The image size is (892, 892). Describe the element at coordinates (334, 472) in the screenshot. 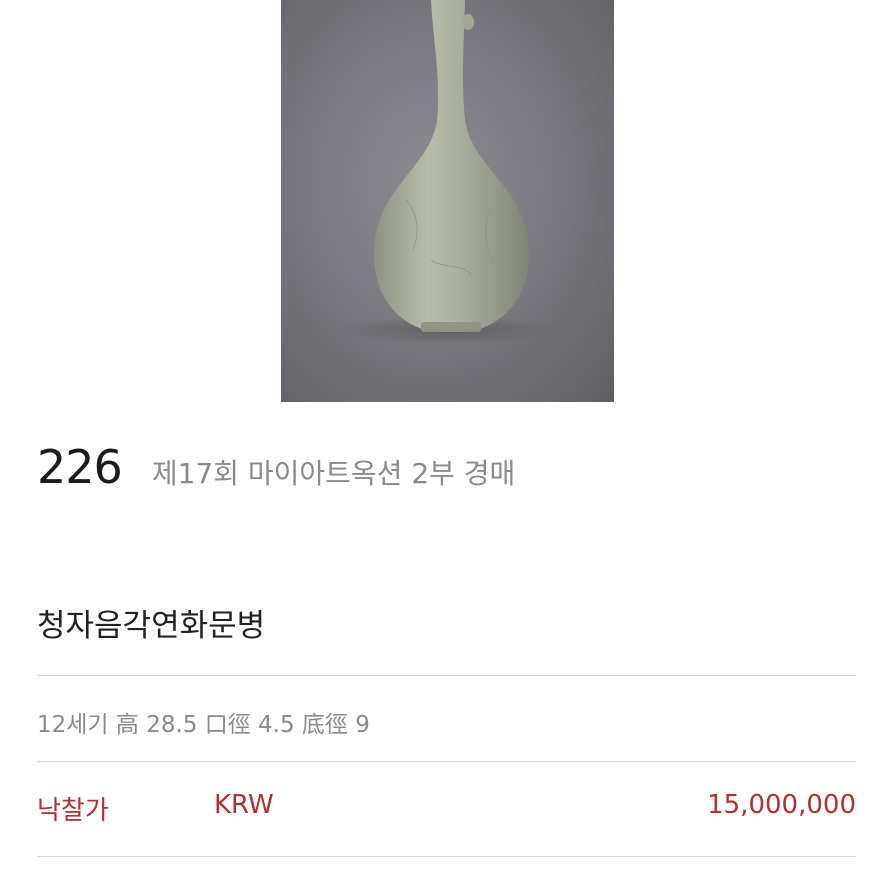

I see `auction-sale-name: 제17회 마이아트옥션 2부 경매` at that location.